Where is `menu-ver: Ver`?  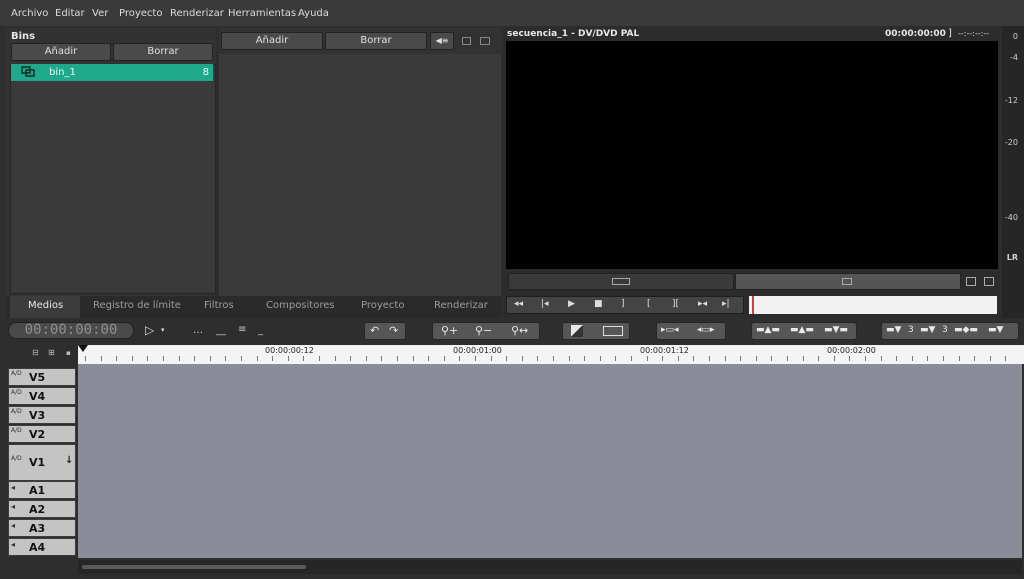
menu-ver: Ver is located at coordinates (100, 13).